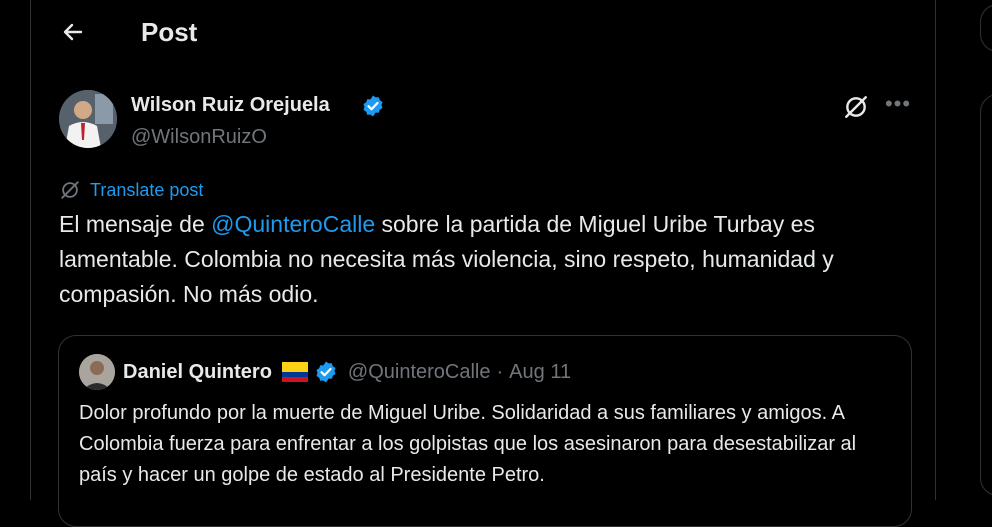 The image size is (992, 527). I want to click on colombia-flag-icon, so click(294, 372).